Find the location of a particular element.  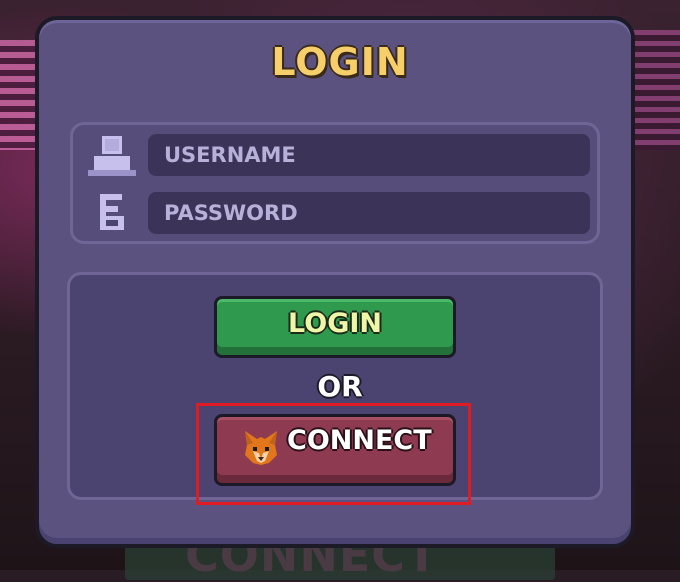

key-icon is located at coordinates (112, 212).